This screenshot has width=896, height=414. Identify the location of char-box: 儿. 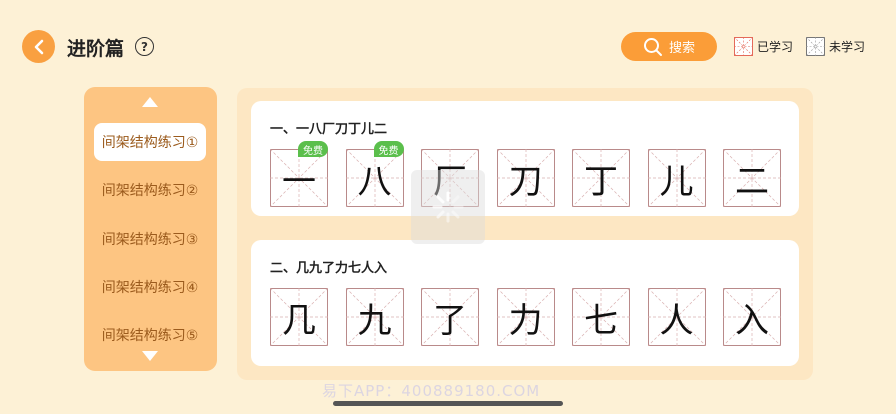
(676, 178).